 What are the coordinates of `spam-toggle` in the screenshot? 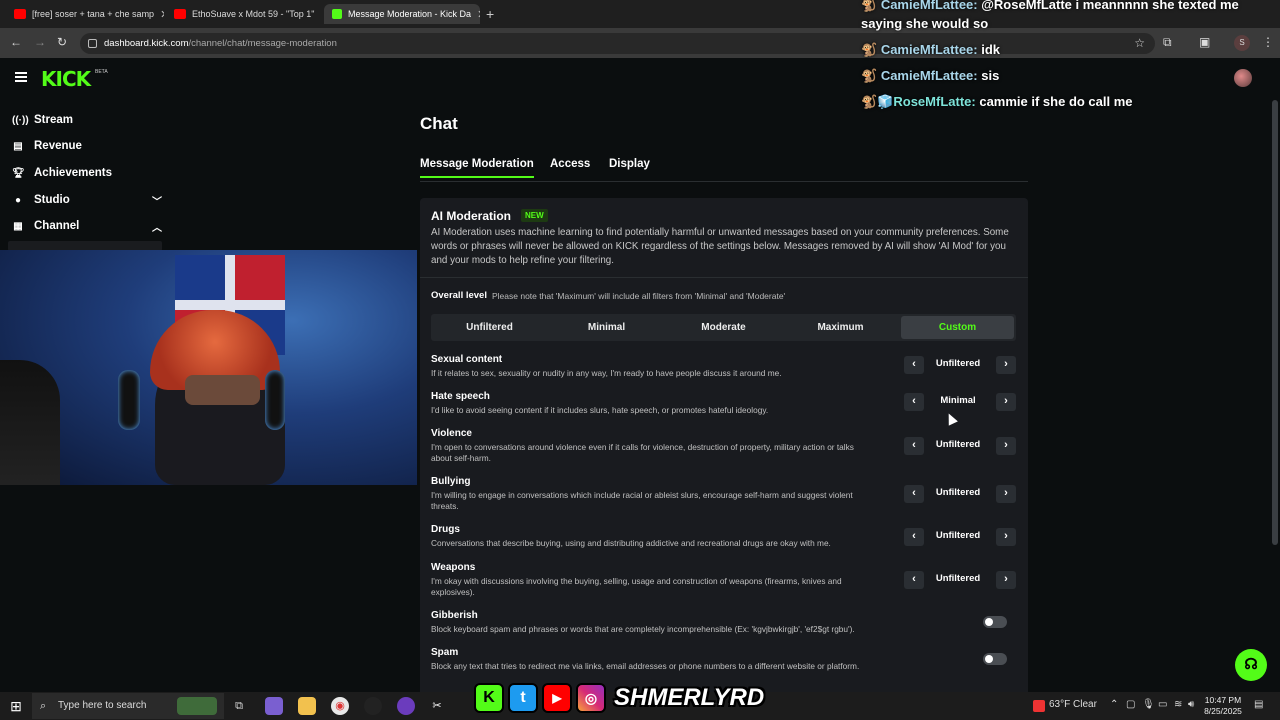 It's located at (995, 659).